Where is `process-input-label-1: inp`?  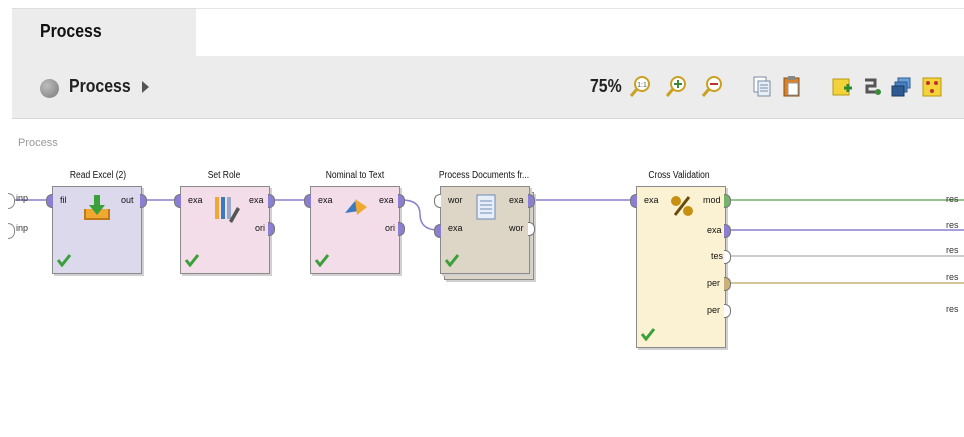
process-input-label-1: inp is located at coordinates (22, 198).